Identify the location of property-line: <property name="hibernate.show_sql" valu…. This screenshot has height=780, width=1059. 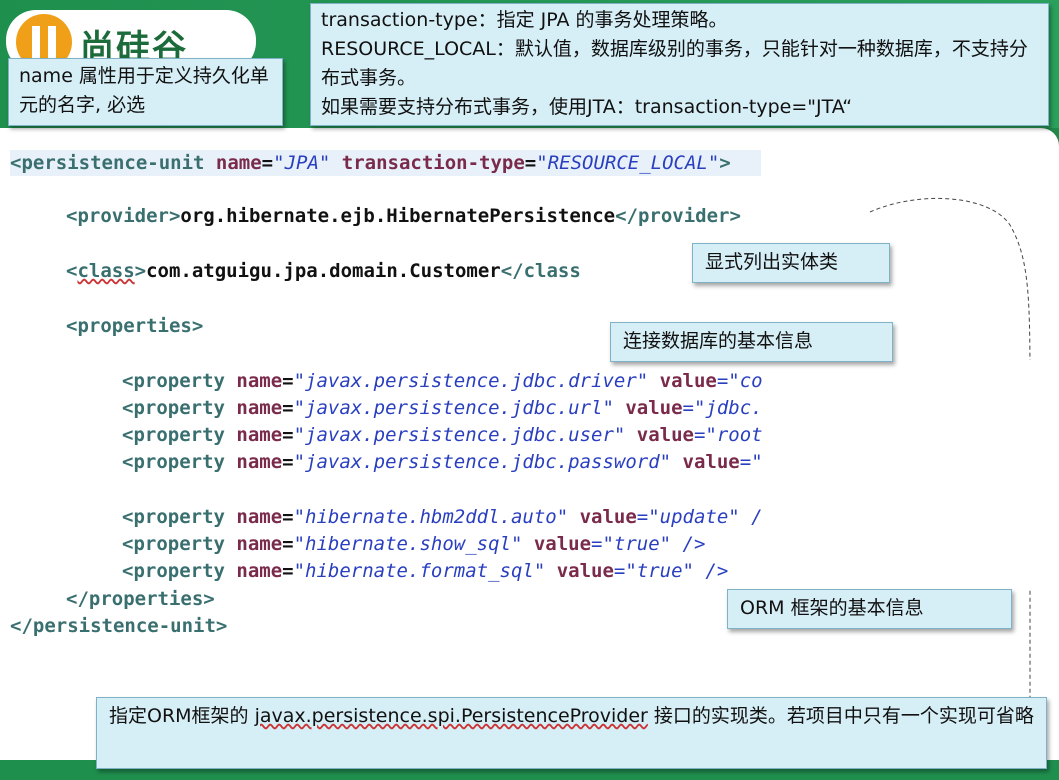
(414, 544).